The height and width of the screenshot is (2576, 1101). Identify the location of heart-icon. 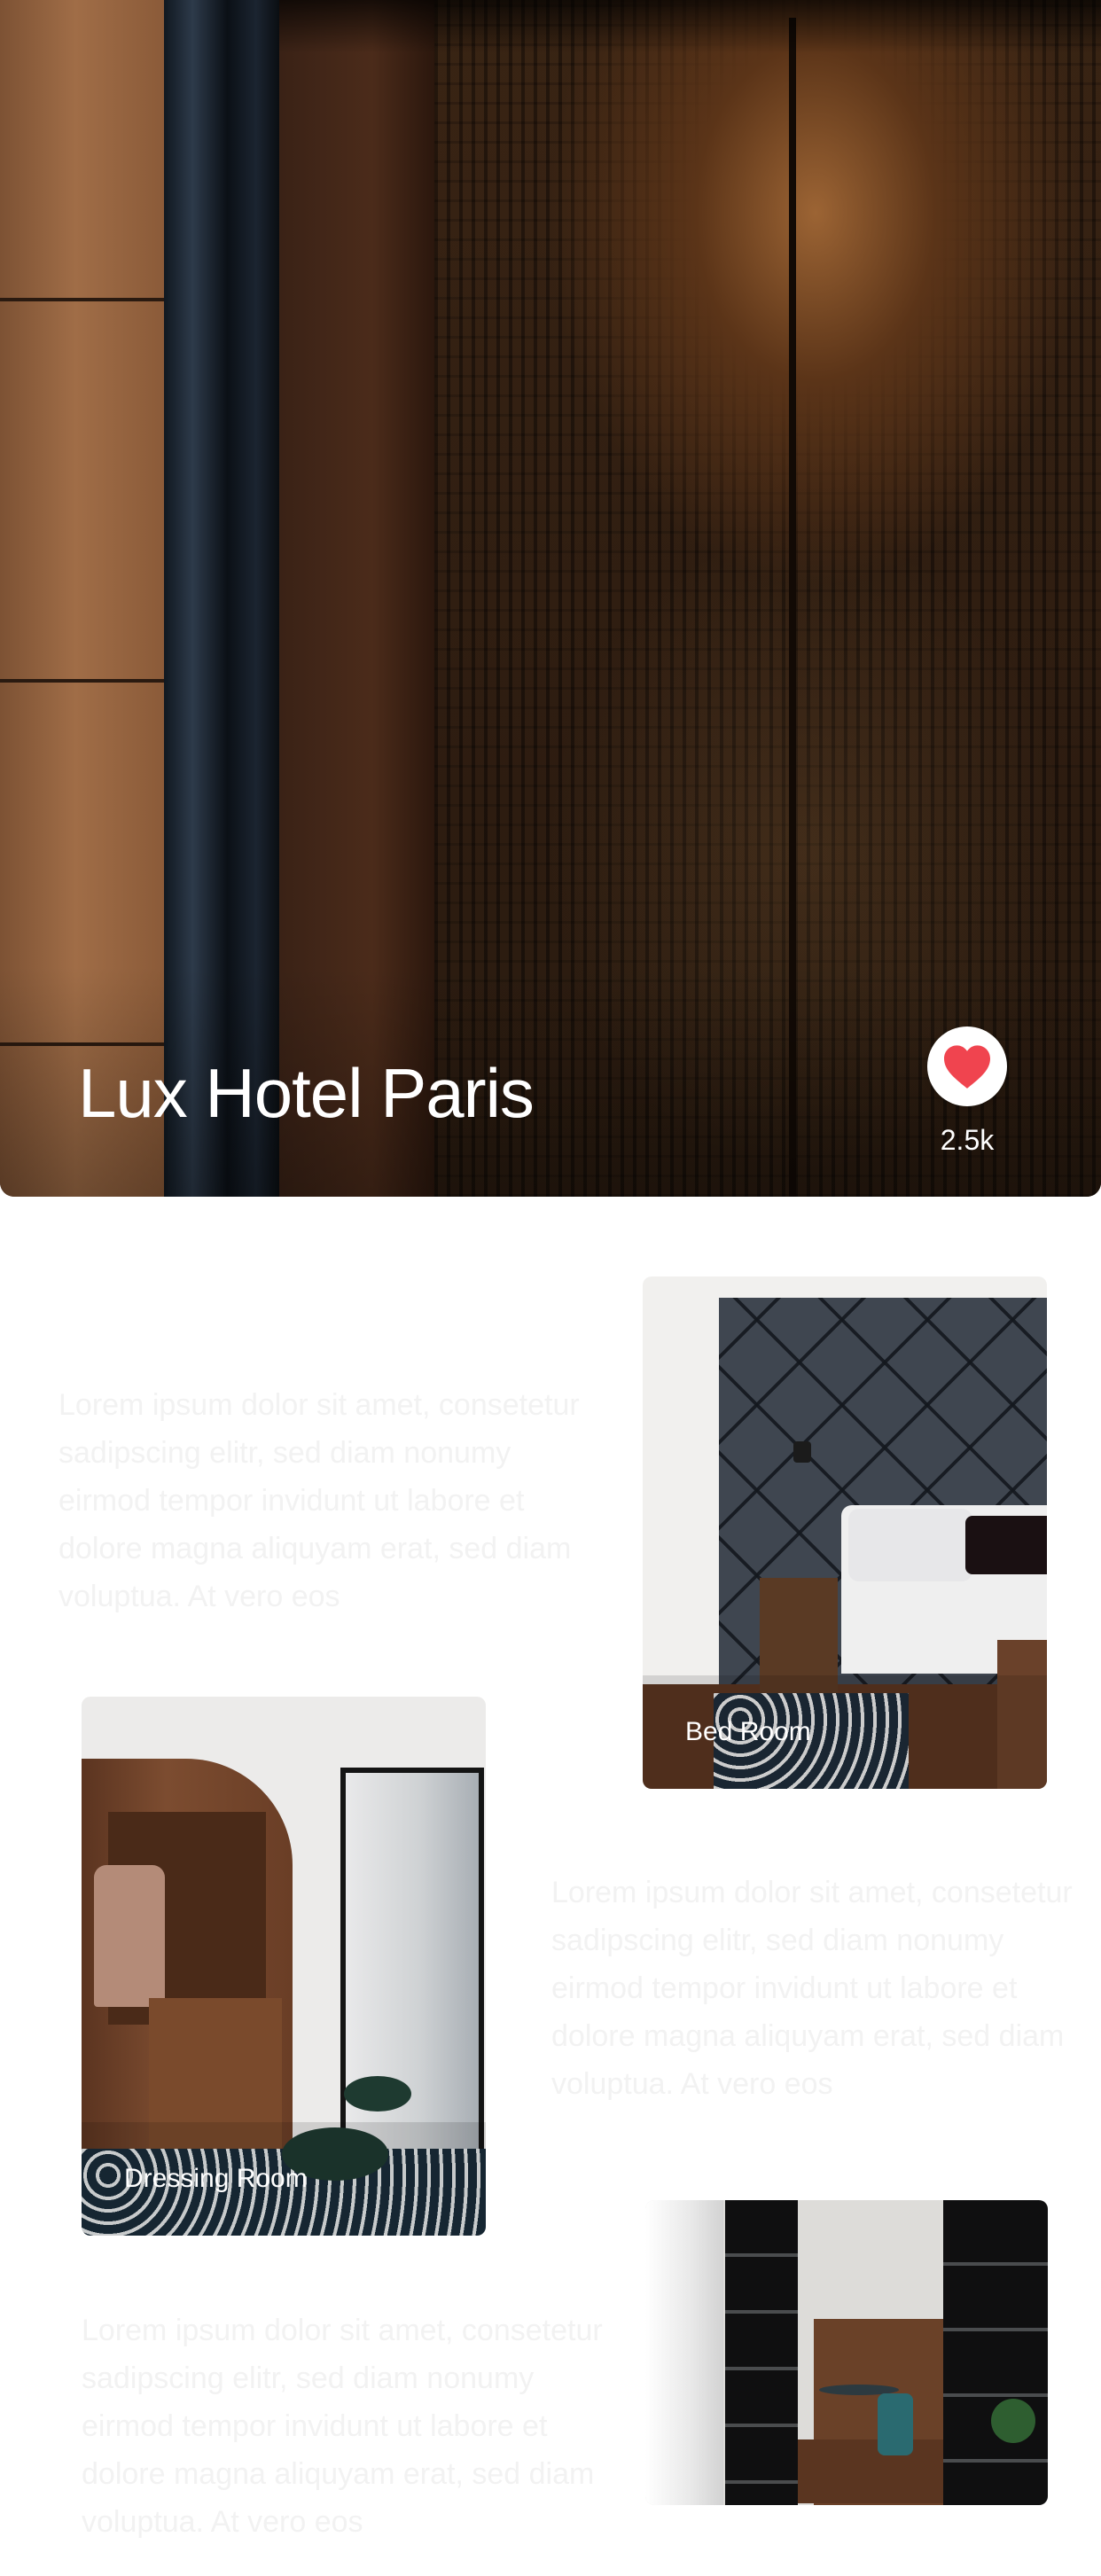
(967, 1067).